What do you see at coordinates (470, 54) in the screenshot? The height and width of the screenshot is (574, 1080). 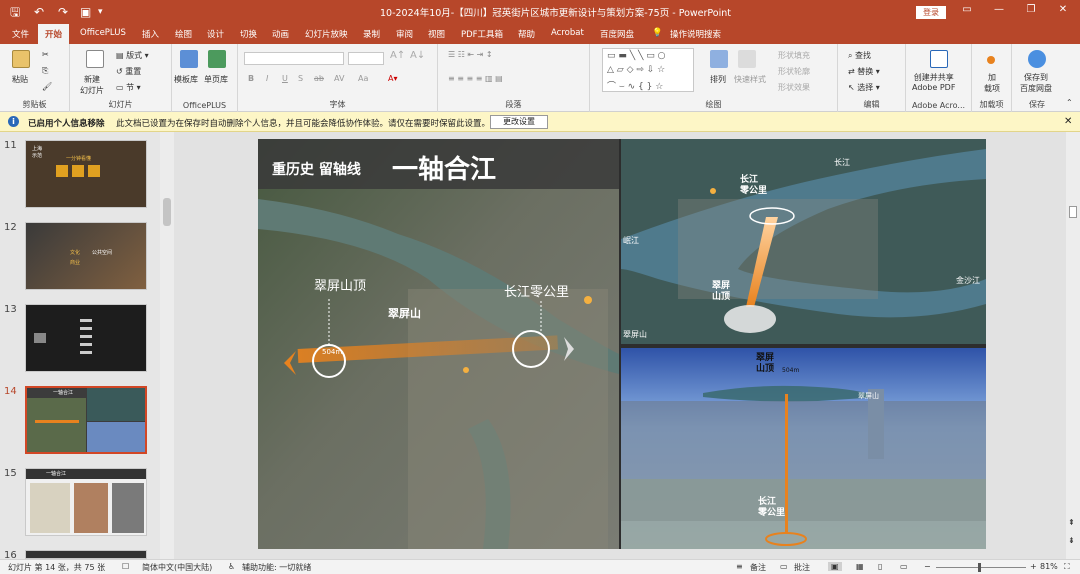 I see `bullets-icon: ☰ ☷ ⇤ ⇥ ↕` at bounding box center [470, 54].